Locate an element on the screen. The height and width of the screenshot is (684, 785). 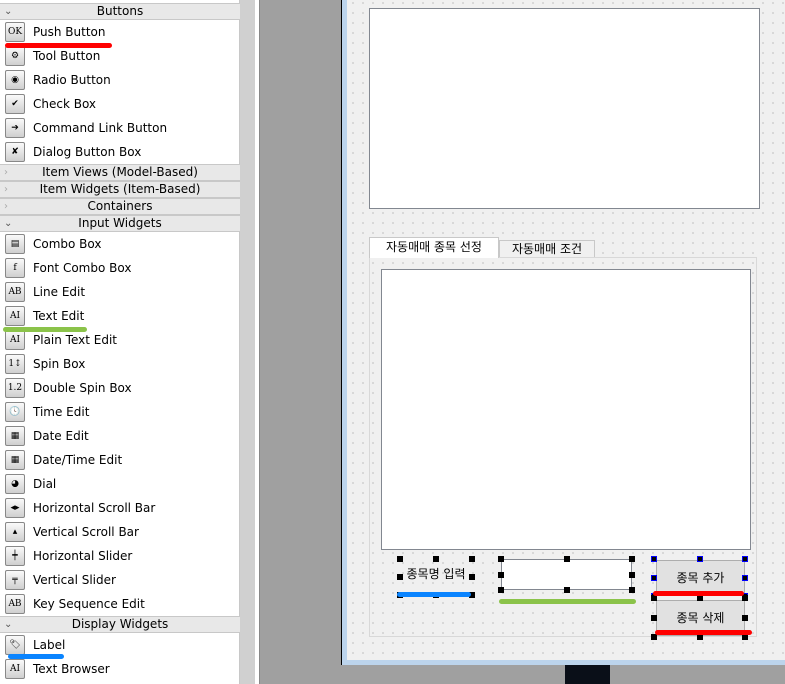
category-label: Item Widgets (Item-Based) is located at coordinates (120, 189).